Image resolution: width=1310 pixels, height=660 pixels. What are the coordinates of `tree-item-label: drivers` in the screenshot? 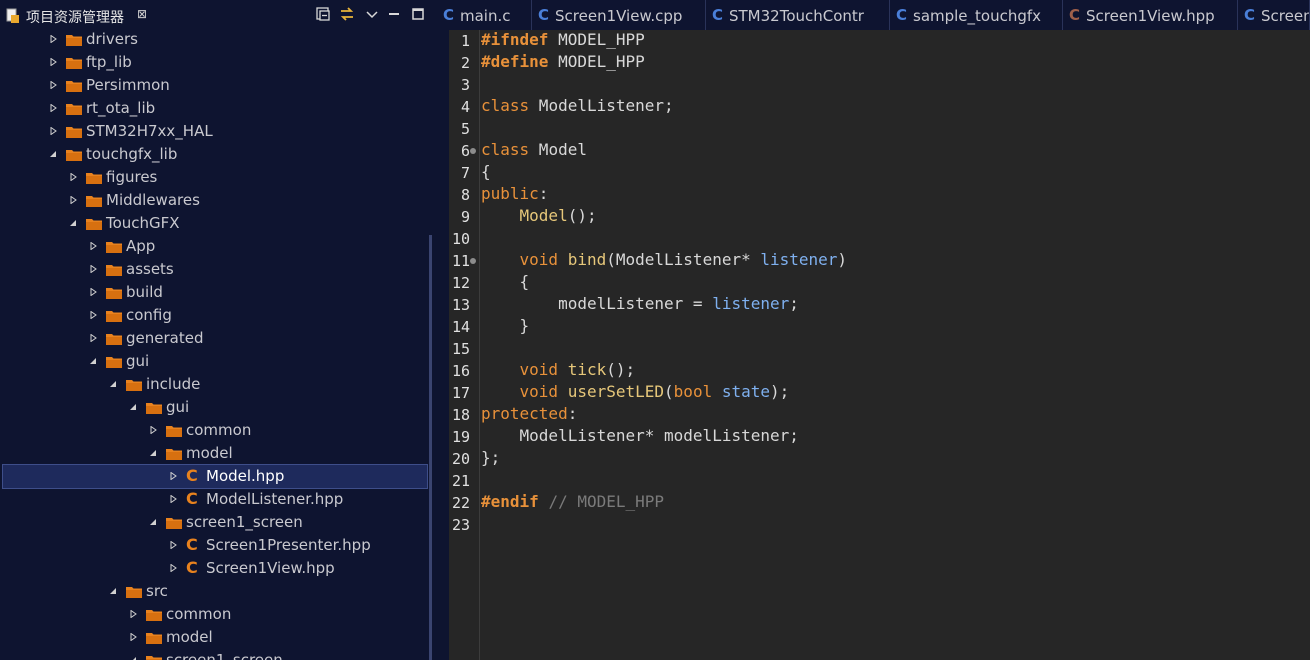 It's located at (112, 39).